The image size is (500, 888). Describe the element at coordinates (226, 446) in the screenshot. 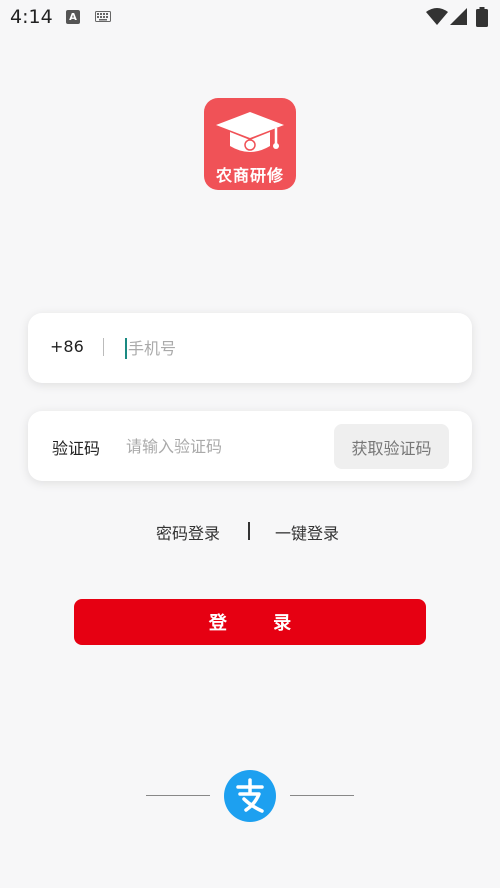

I see `code-input` at that location.